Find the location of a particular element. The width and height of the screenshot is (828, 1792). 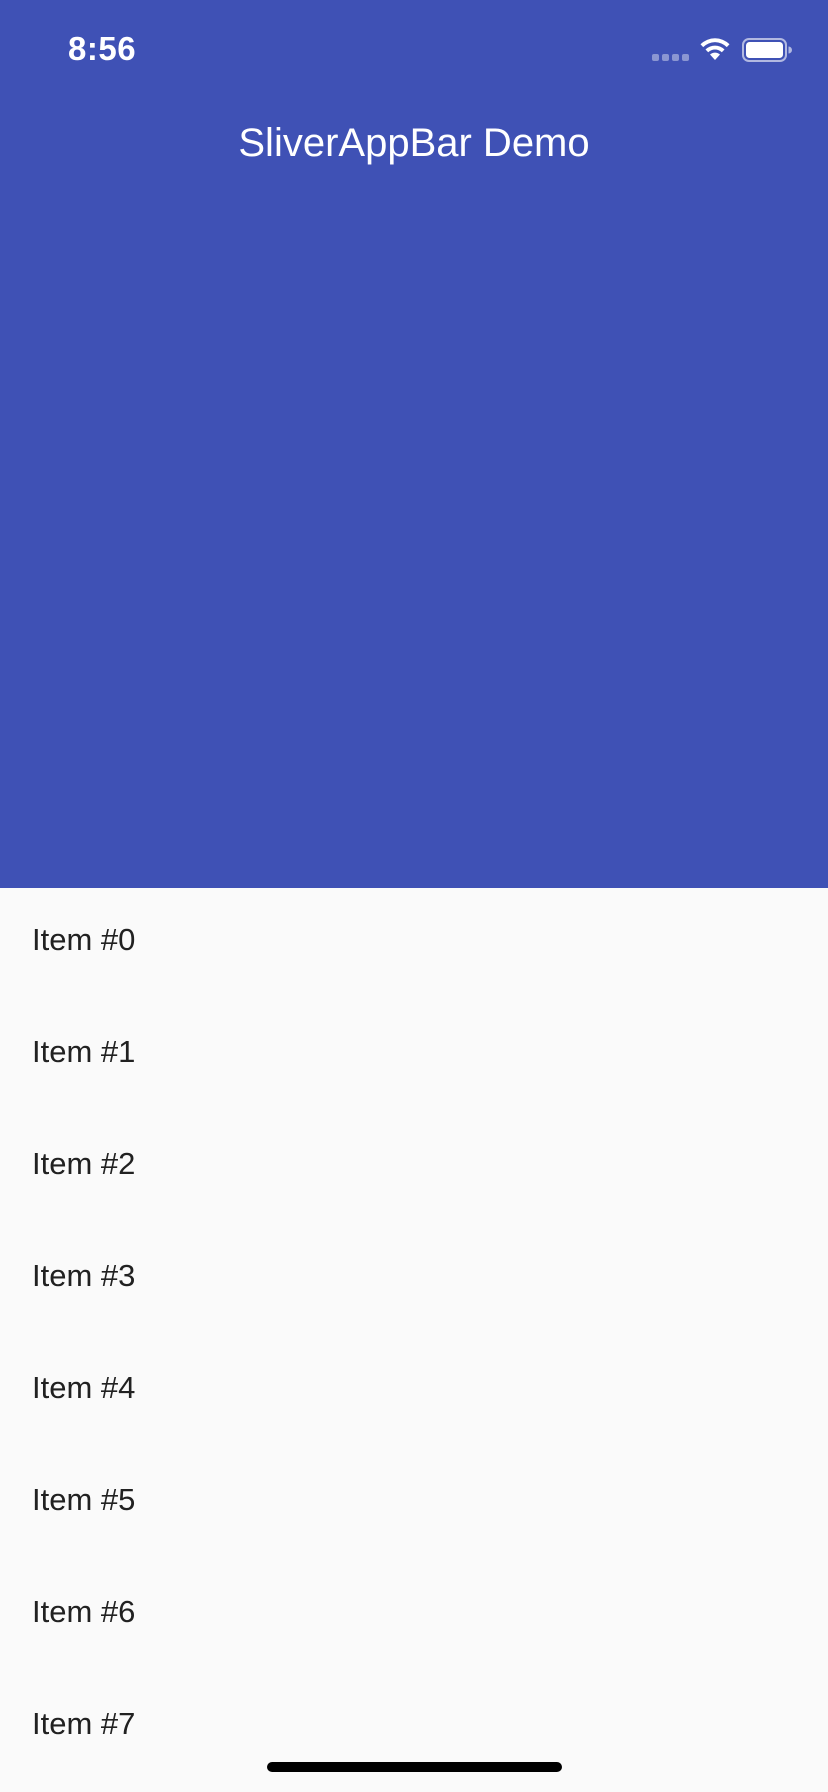

list-item: Item #2 is located at coordinates (414, 1168).